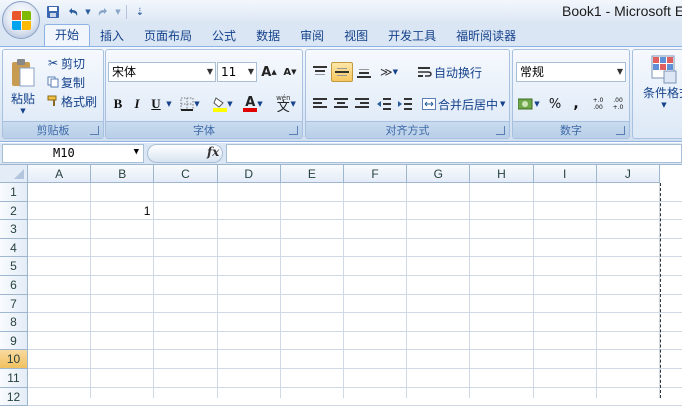  I want to click on name-box: M10 ▼, so click(73, 153).